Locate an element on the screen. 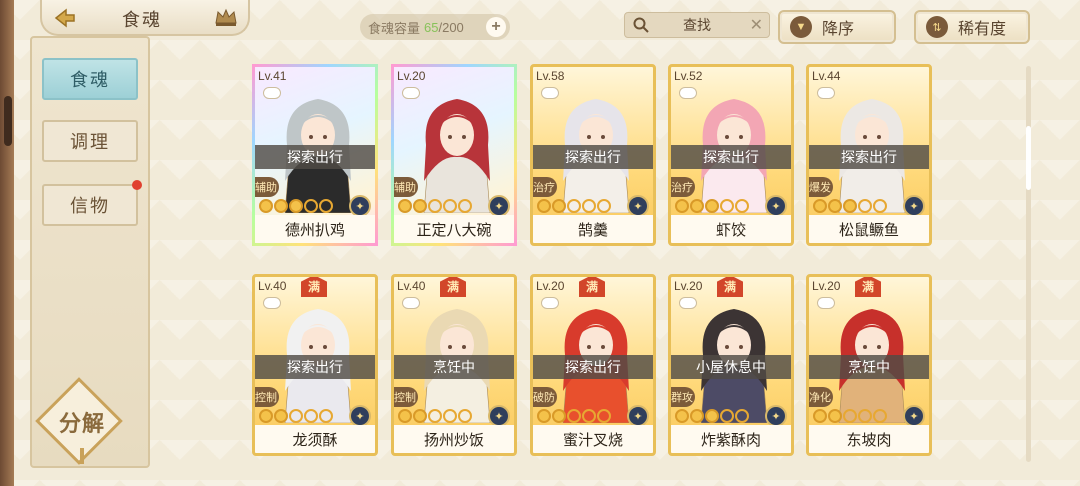 The width and height of the screenshot is (1080, 486). sidebar-item-label: 调理 is located at coordinates (90, 142).